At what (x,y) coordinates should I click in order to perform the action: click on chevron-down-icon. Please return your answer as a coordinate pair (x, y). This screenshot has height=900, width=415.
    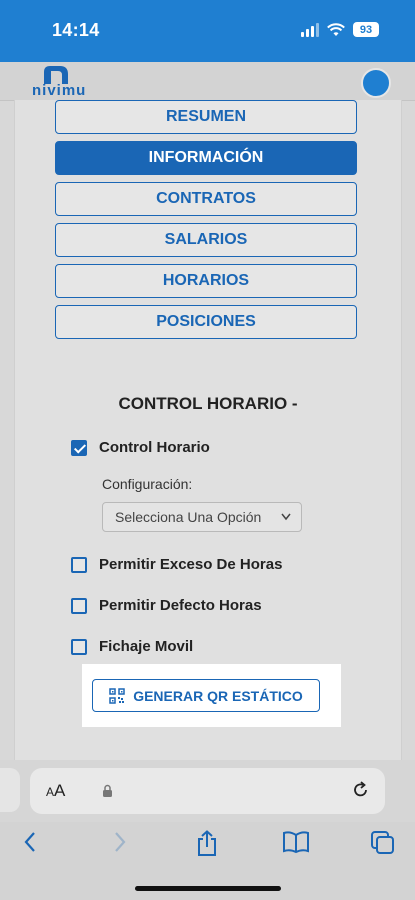
    Looking at the image, I should click on (286, 522).